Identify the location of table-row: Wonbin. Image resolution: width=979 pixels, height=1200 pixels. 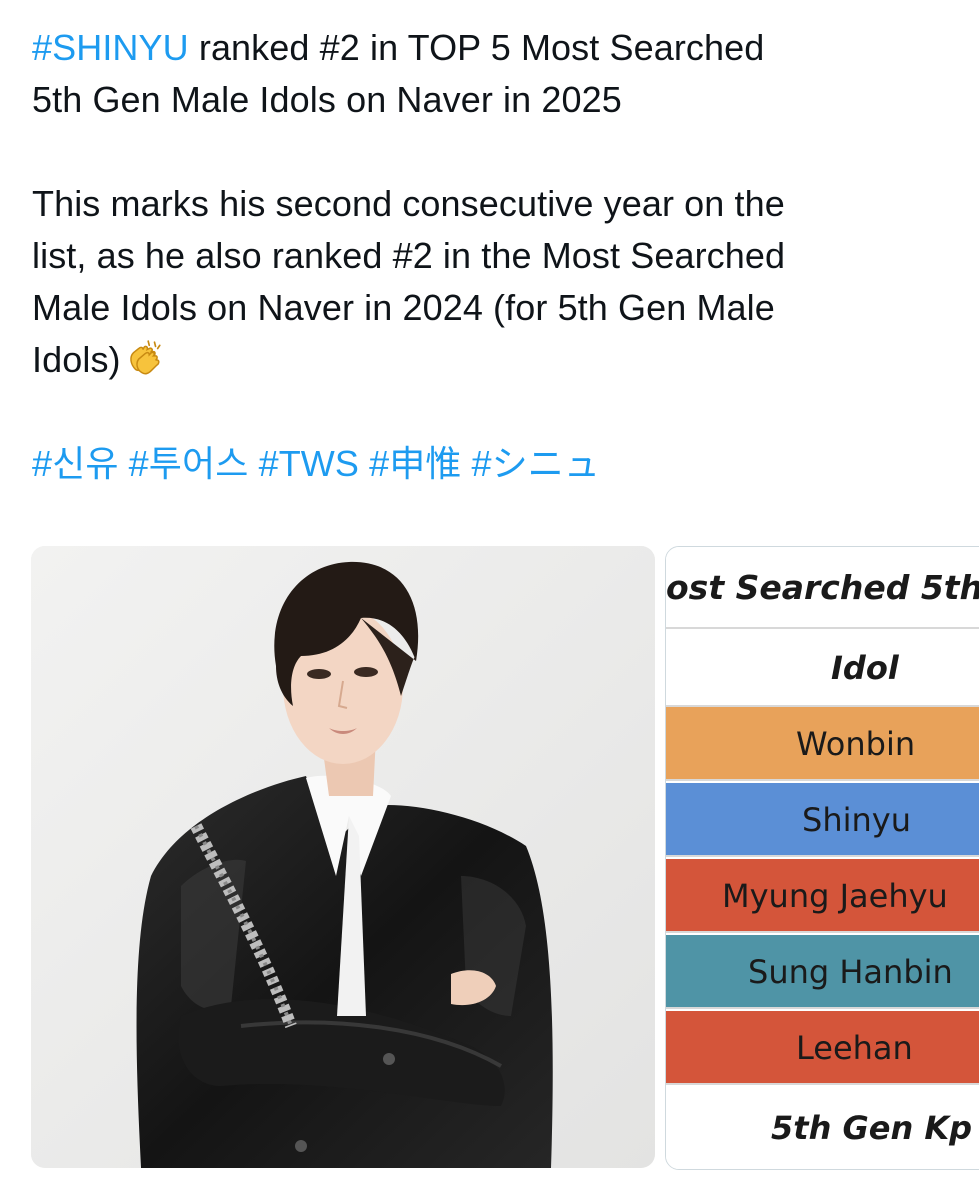
(822, 744).